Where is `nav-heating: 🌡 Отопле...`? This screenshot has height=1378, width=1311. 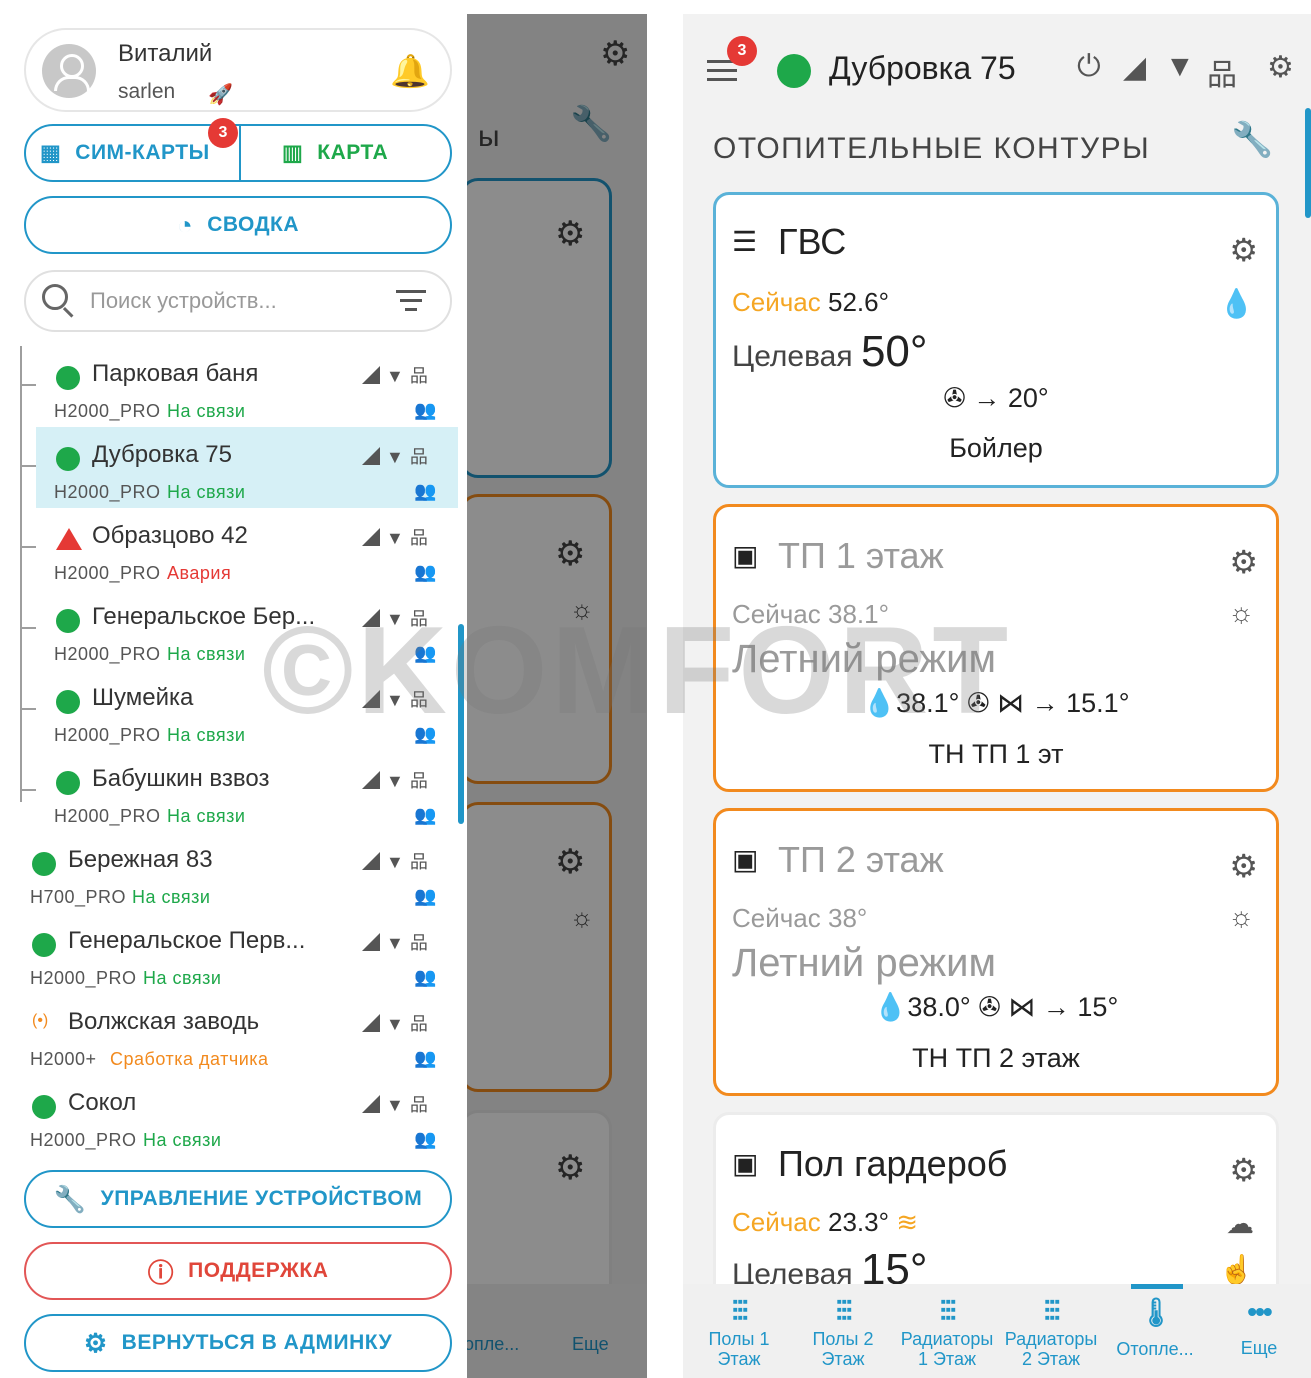 nav-heating: 🌡 Отопле... is located at coordinates (1155, 1331).